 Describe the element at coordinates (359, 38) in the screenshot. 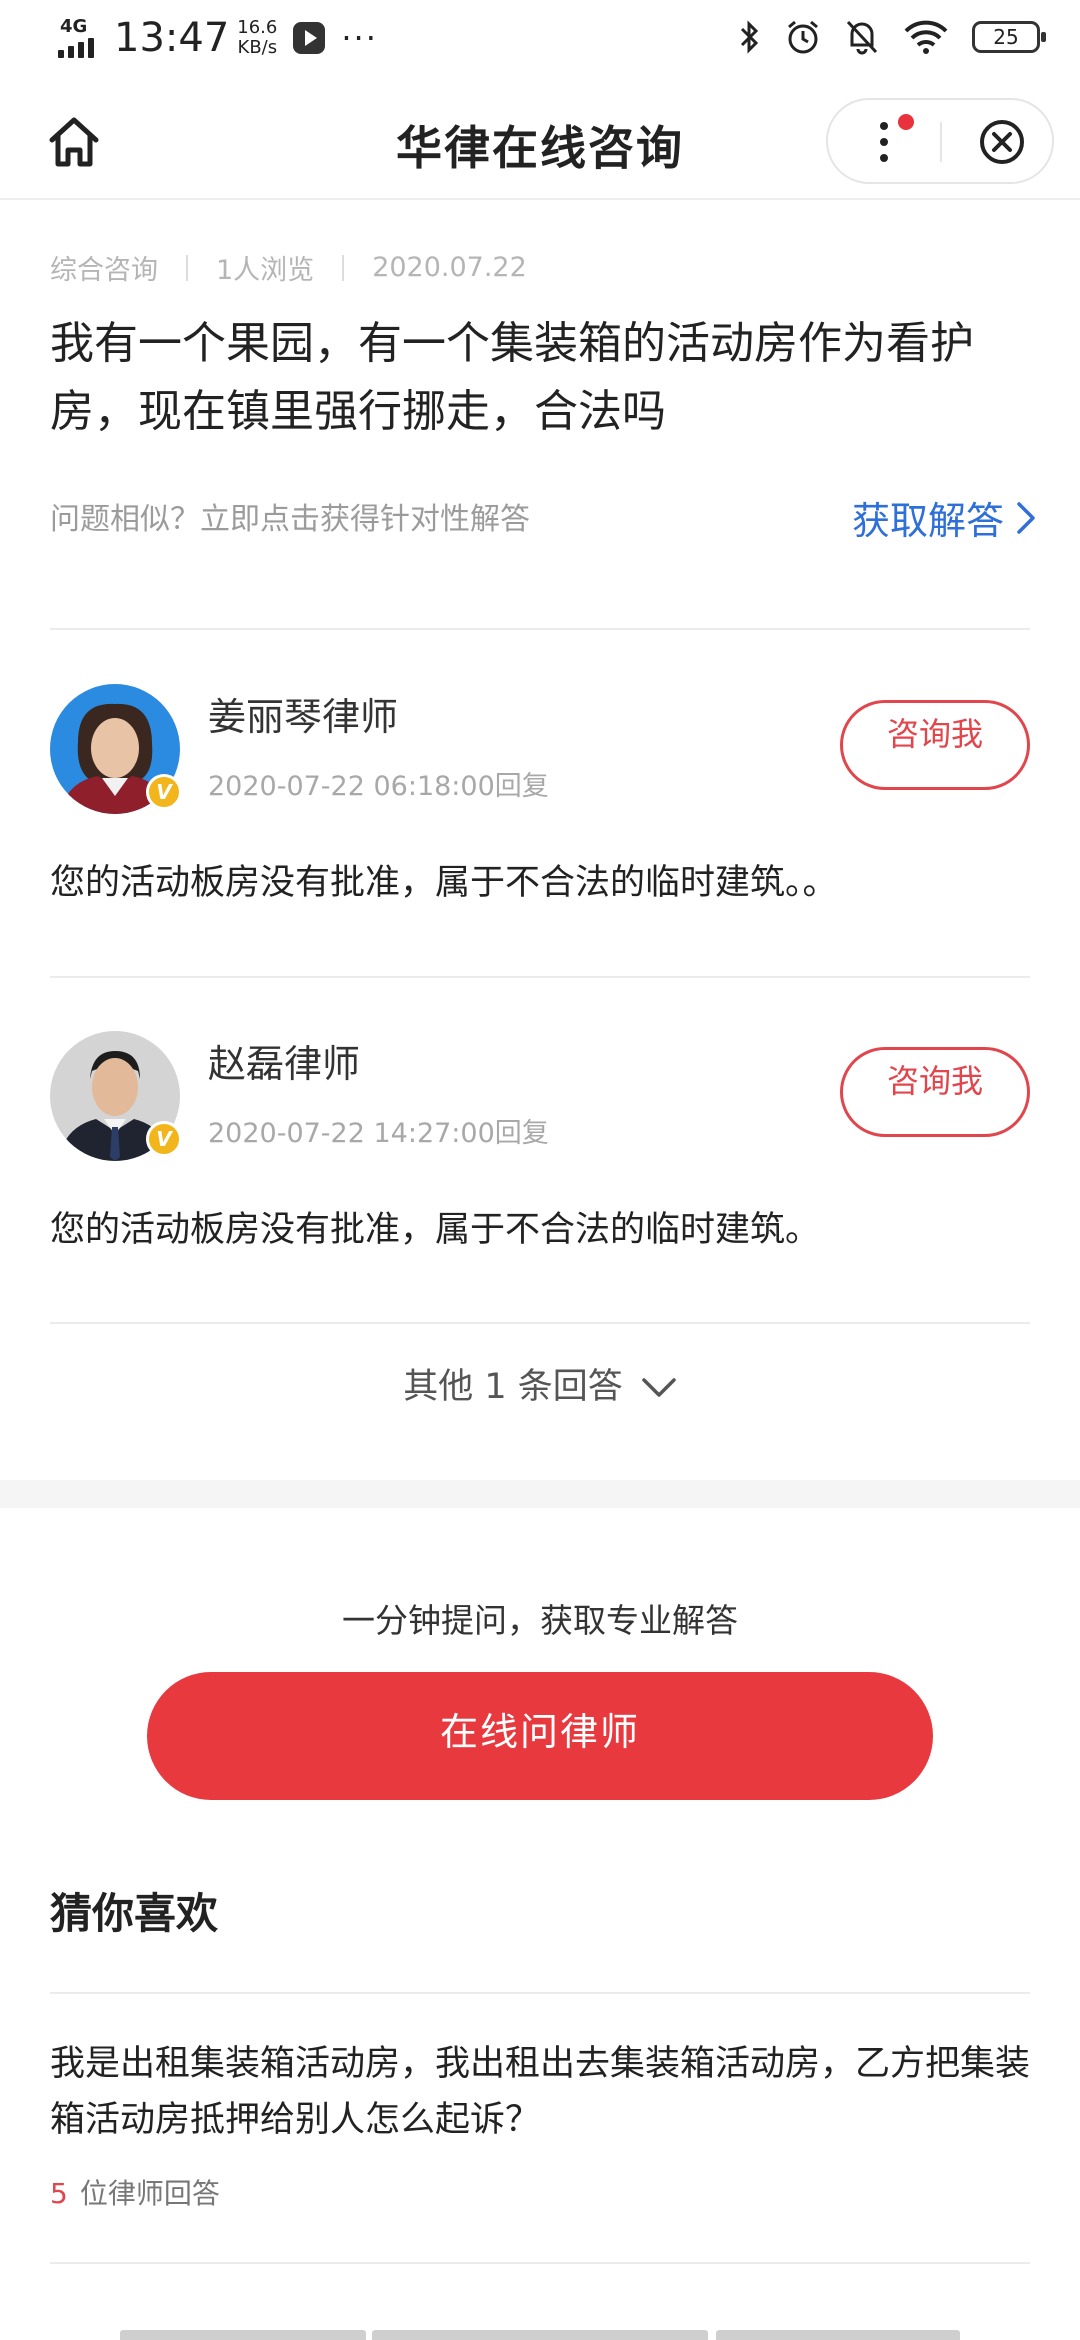

I see `more-notifications-icon: ···` at that location.